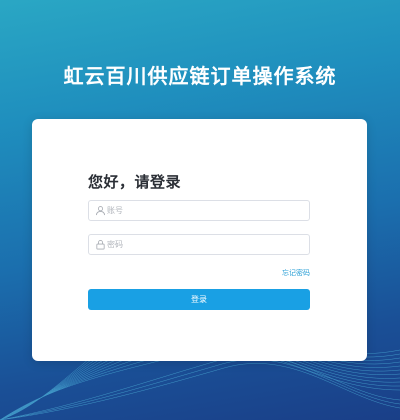  I want to click on login-greeting: 您好，请登录, so click(135, 182).